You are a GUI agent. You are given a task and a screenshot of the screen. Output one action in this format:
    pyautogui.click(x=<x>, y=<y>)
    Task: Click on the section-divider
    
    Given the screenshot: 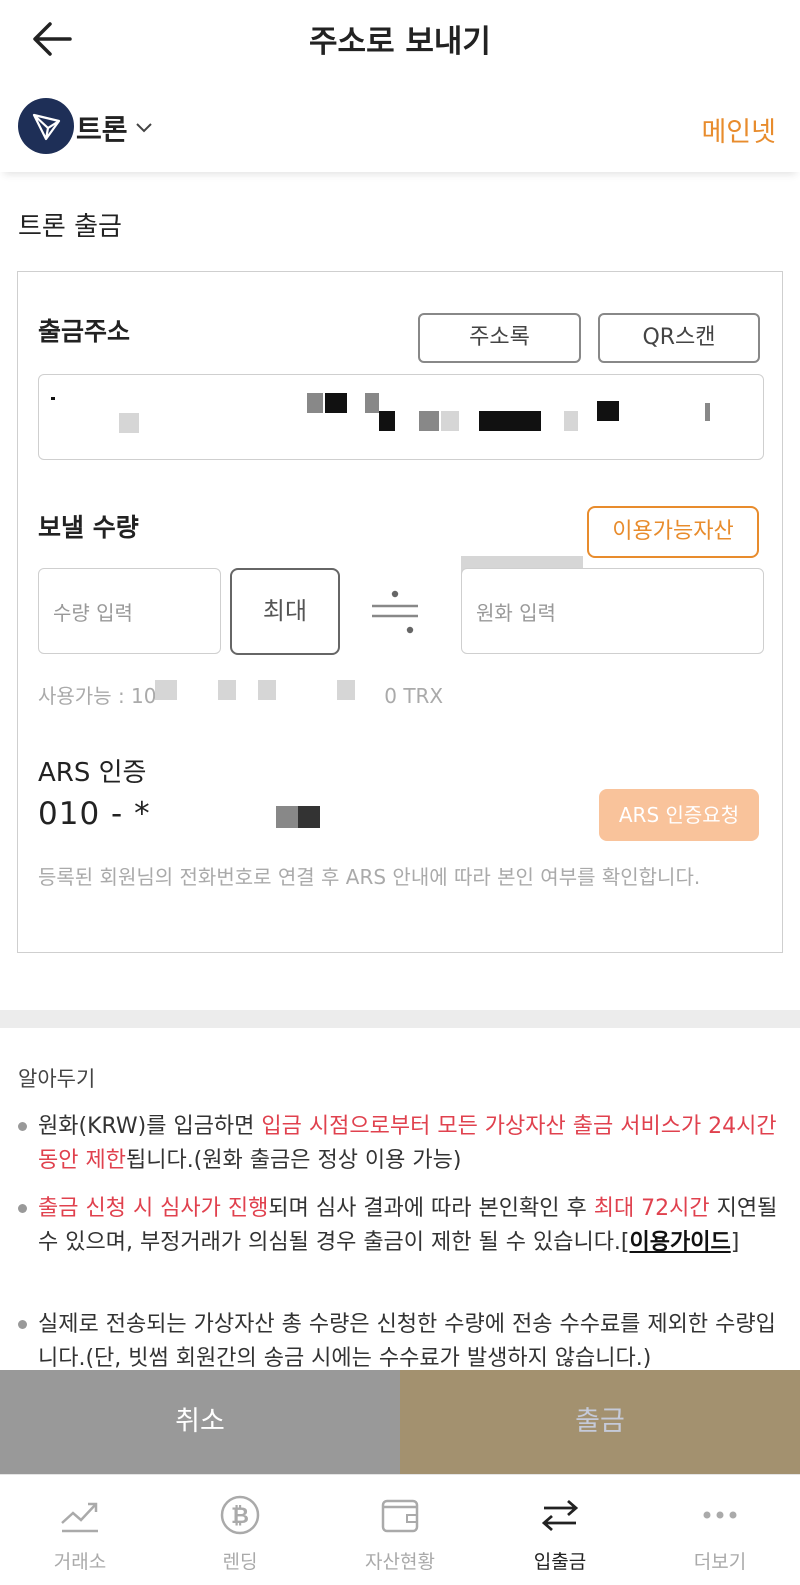 What is the action you would take?
    pyautogui.click(x=400, y=1019)
    